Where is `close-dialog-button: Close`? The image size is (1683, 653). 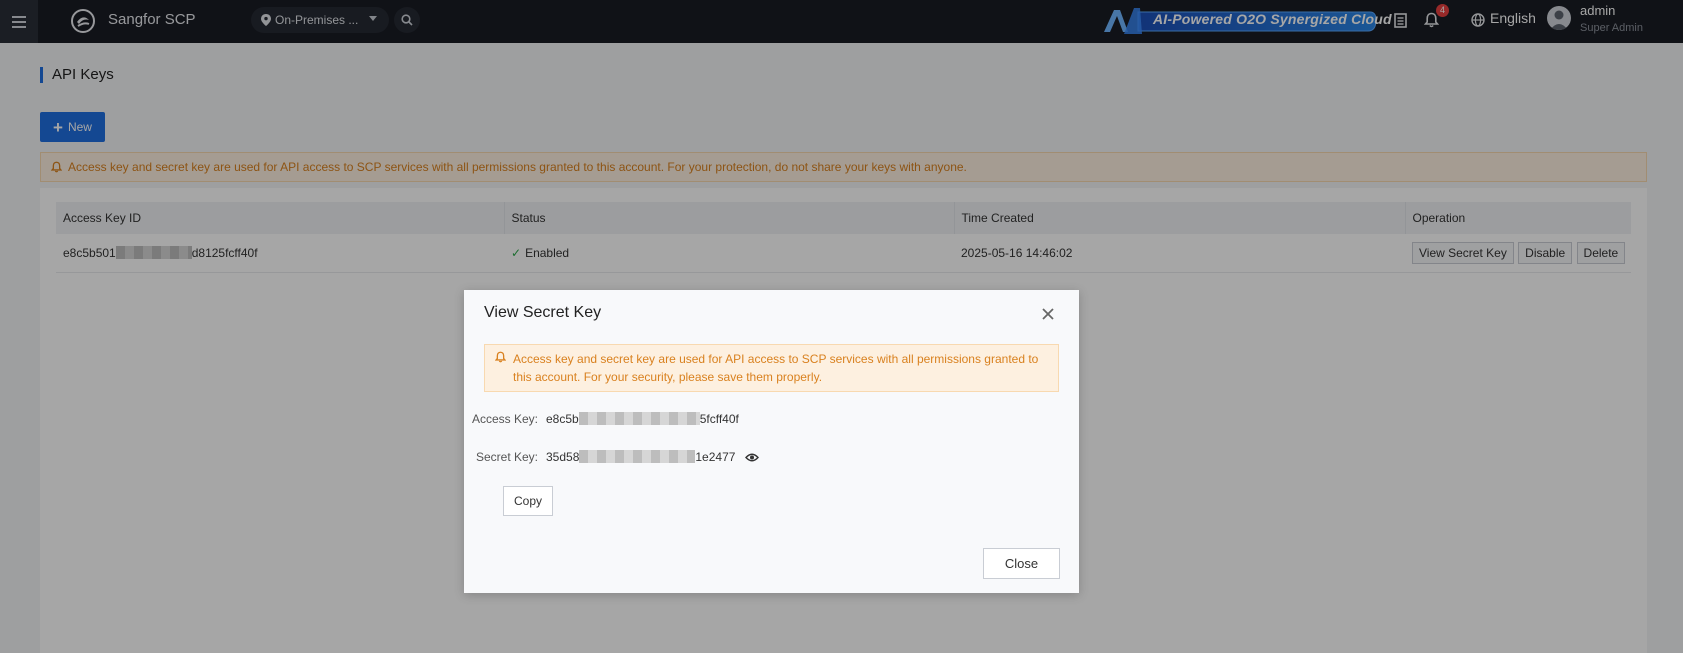 close-dialog-button: Close is located at coordinates (1021, 563).